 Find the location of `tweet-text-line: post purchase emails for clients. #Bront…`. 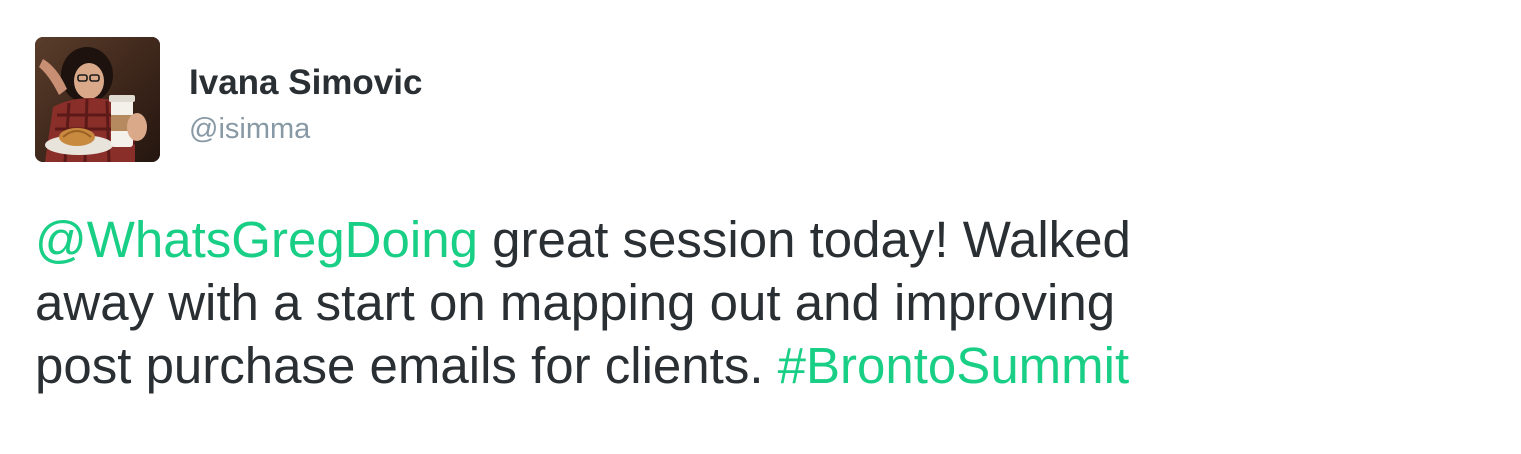

tweet-text-line: post purchase emails for clients. #Bront… is located at coordinates (770, 365).